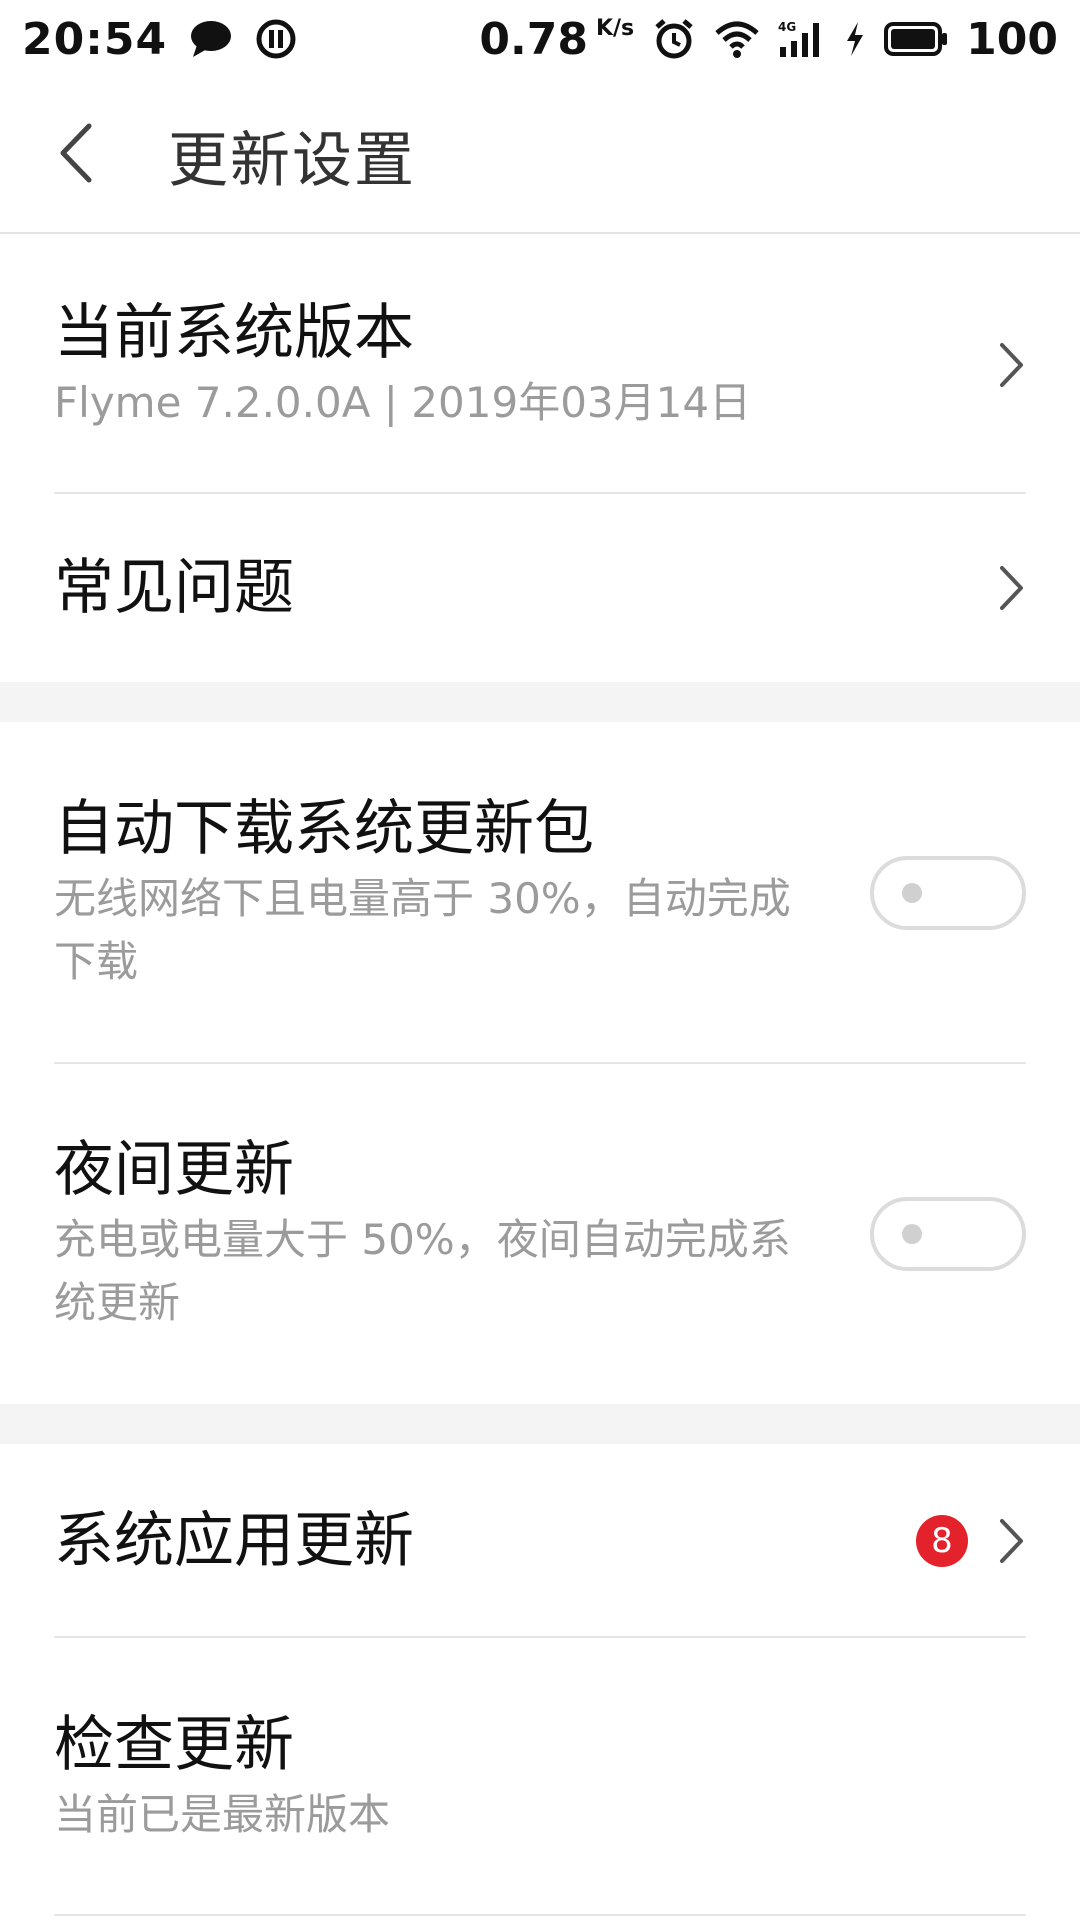 The width and height of the screenshot is (1080, 1920). What do you see at coordinates (540, 1777) in the screenshot?
I see `row-check-update: 检查更新 当前已是最新版本` at bounding box center [540, 1777].